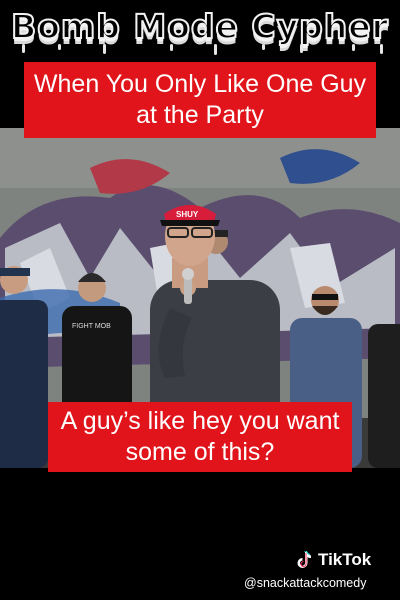 Image resolution: width=400 pixels, height=600 pixels. I want to click on creator-handle: @snackattackcomedy, so click(322, 585).